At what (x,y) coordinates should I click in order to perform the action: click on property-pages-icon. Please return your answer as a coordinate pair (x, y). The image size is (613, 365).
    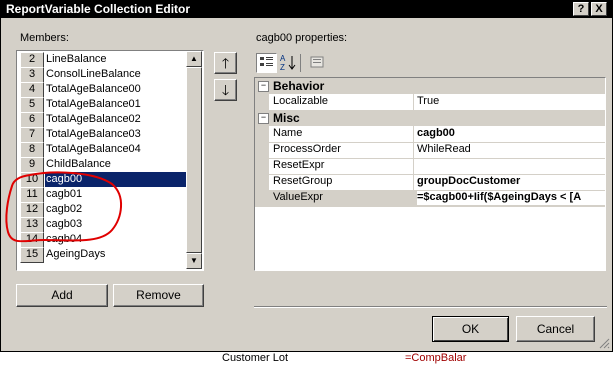
    Looking at the image, I should click on (317, 62).